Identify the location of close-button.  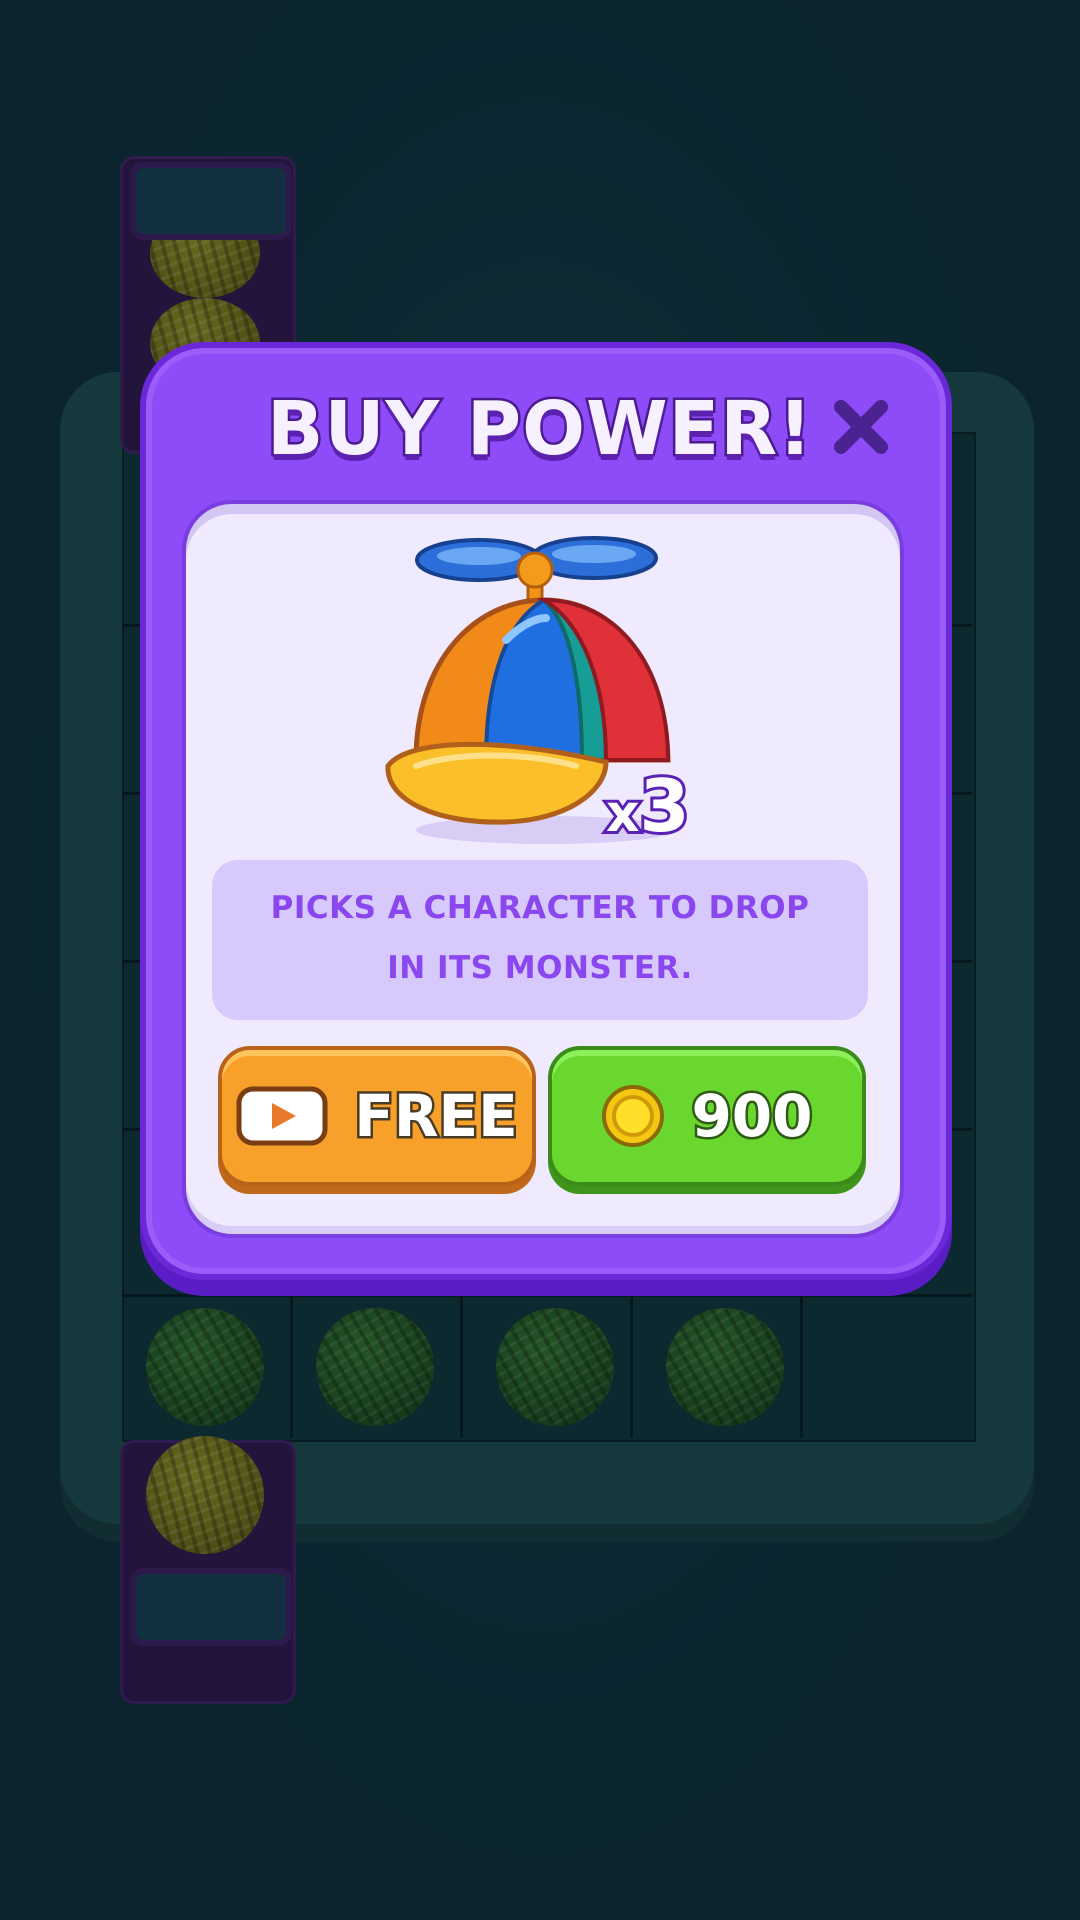
(861, 427).